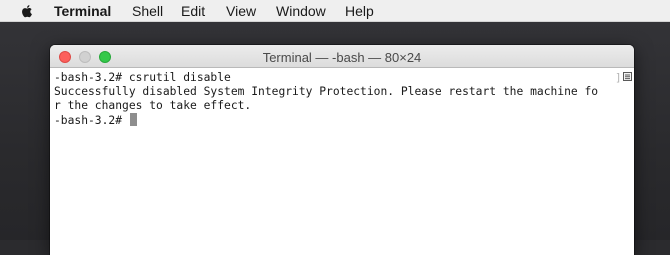  Describe the element at coordinates (27, 11) in the screenshot. I see `apple-icon` at that location.